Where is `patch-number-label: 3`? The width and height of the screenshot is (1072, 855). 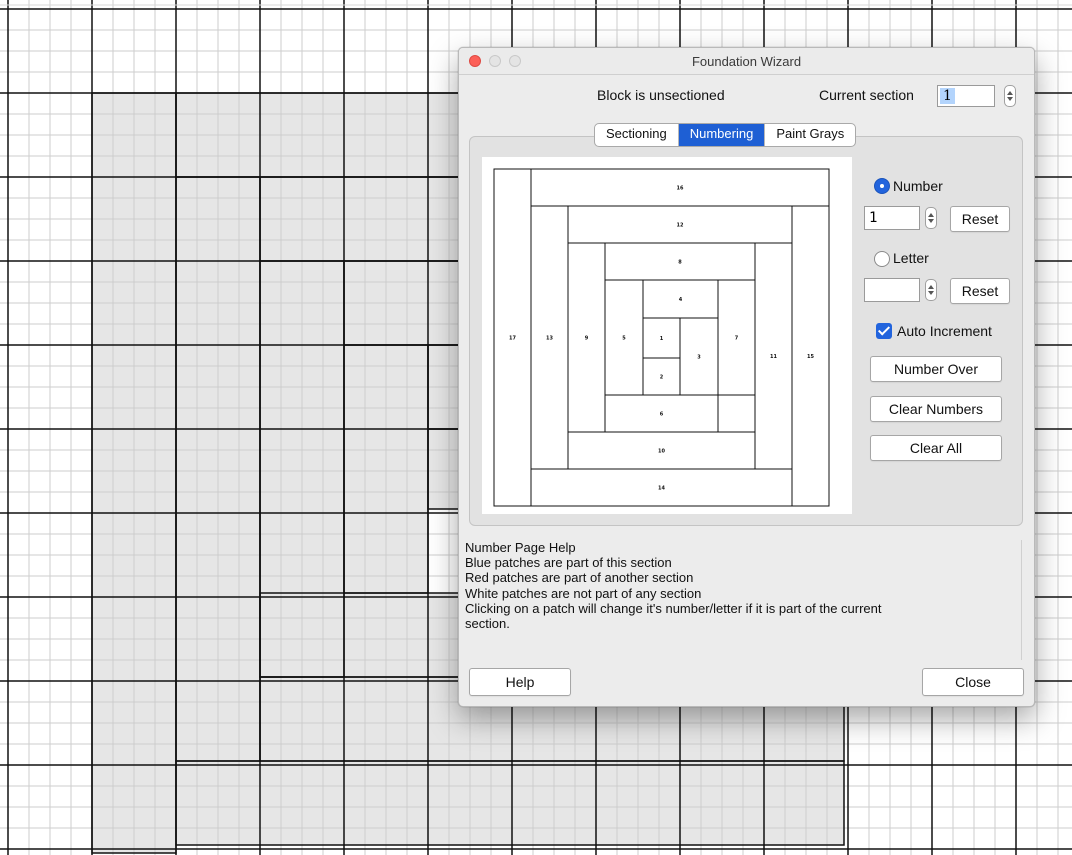 patch-number-label: 3 is located at coordinates (699, 358).